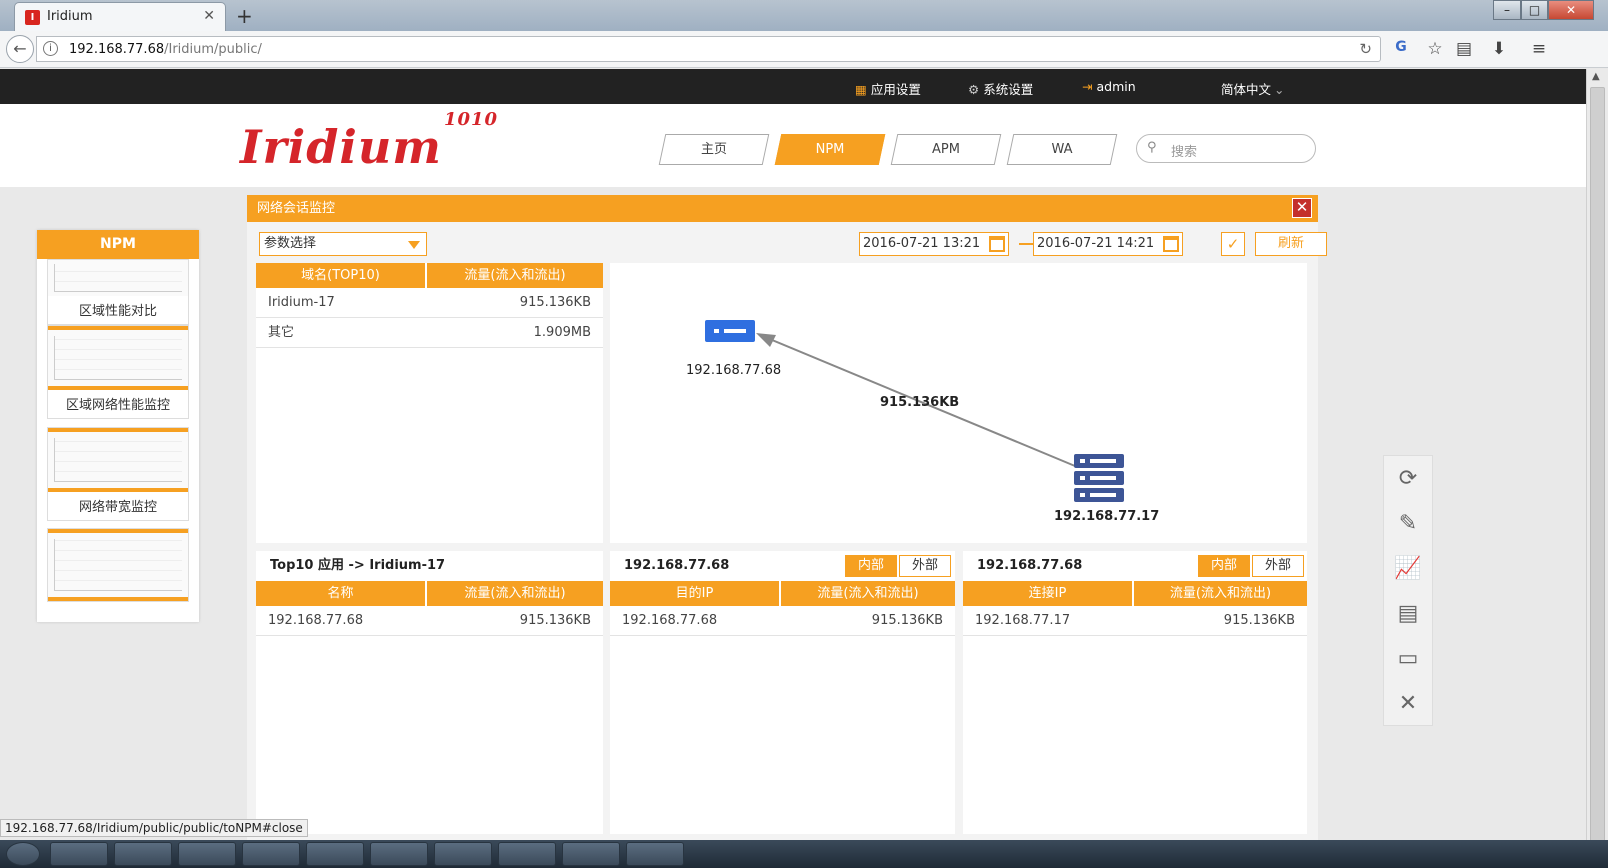 Image resolution: width=1608 pixels, height=868 pixels. I want to click on node-a-label: 192.168.77.68, so click(734, 370).